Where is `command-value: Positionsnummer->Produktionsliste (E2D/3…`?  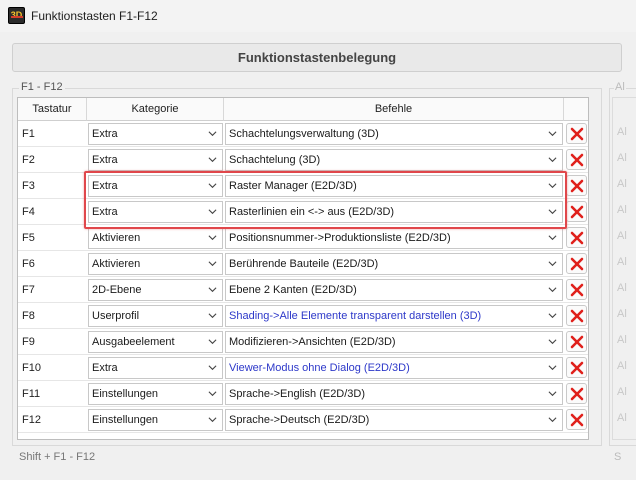 command-value: Positionsnummer->Produktionsliste (E2D/3… is located at coordinates (340, 238).